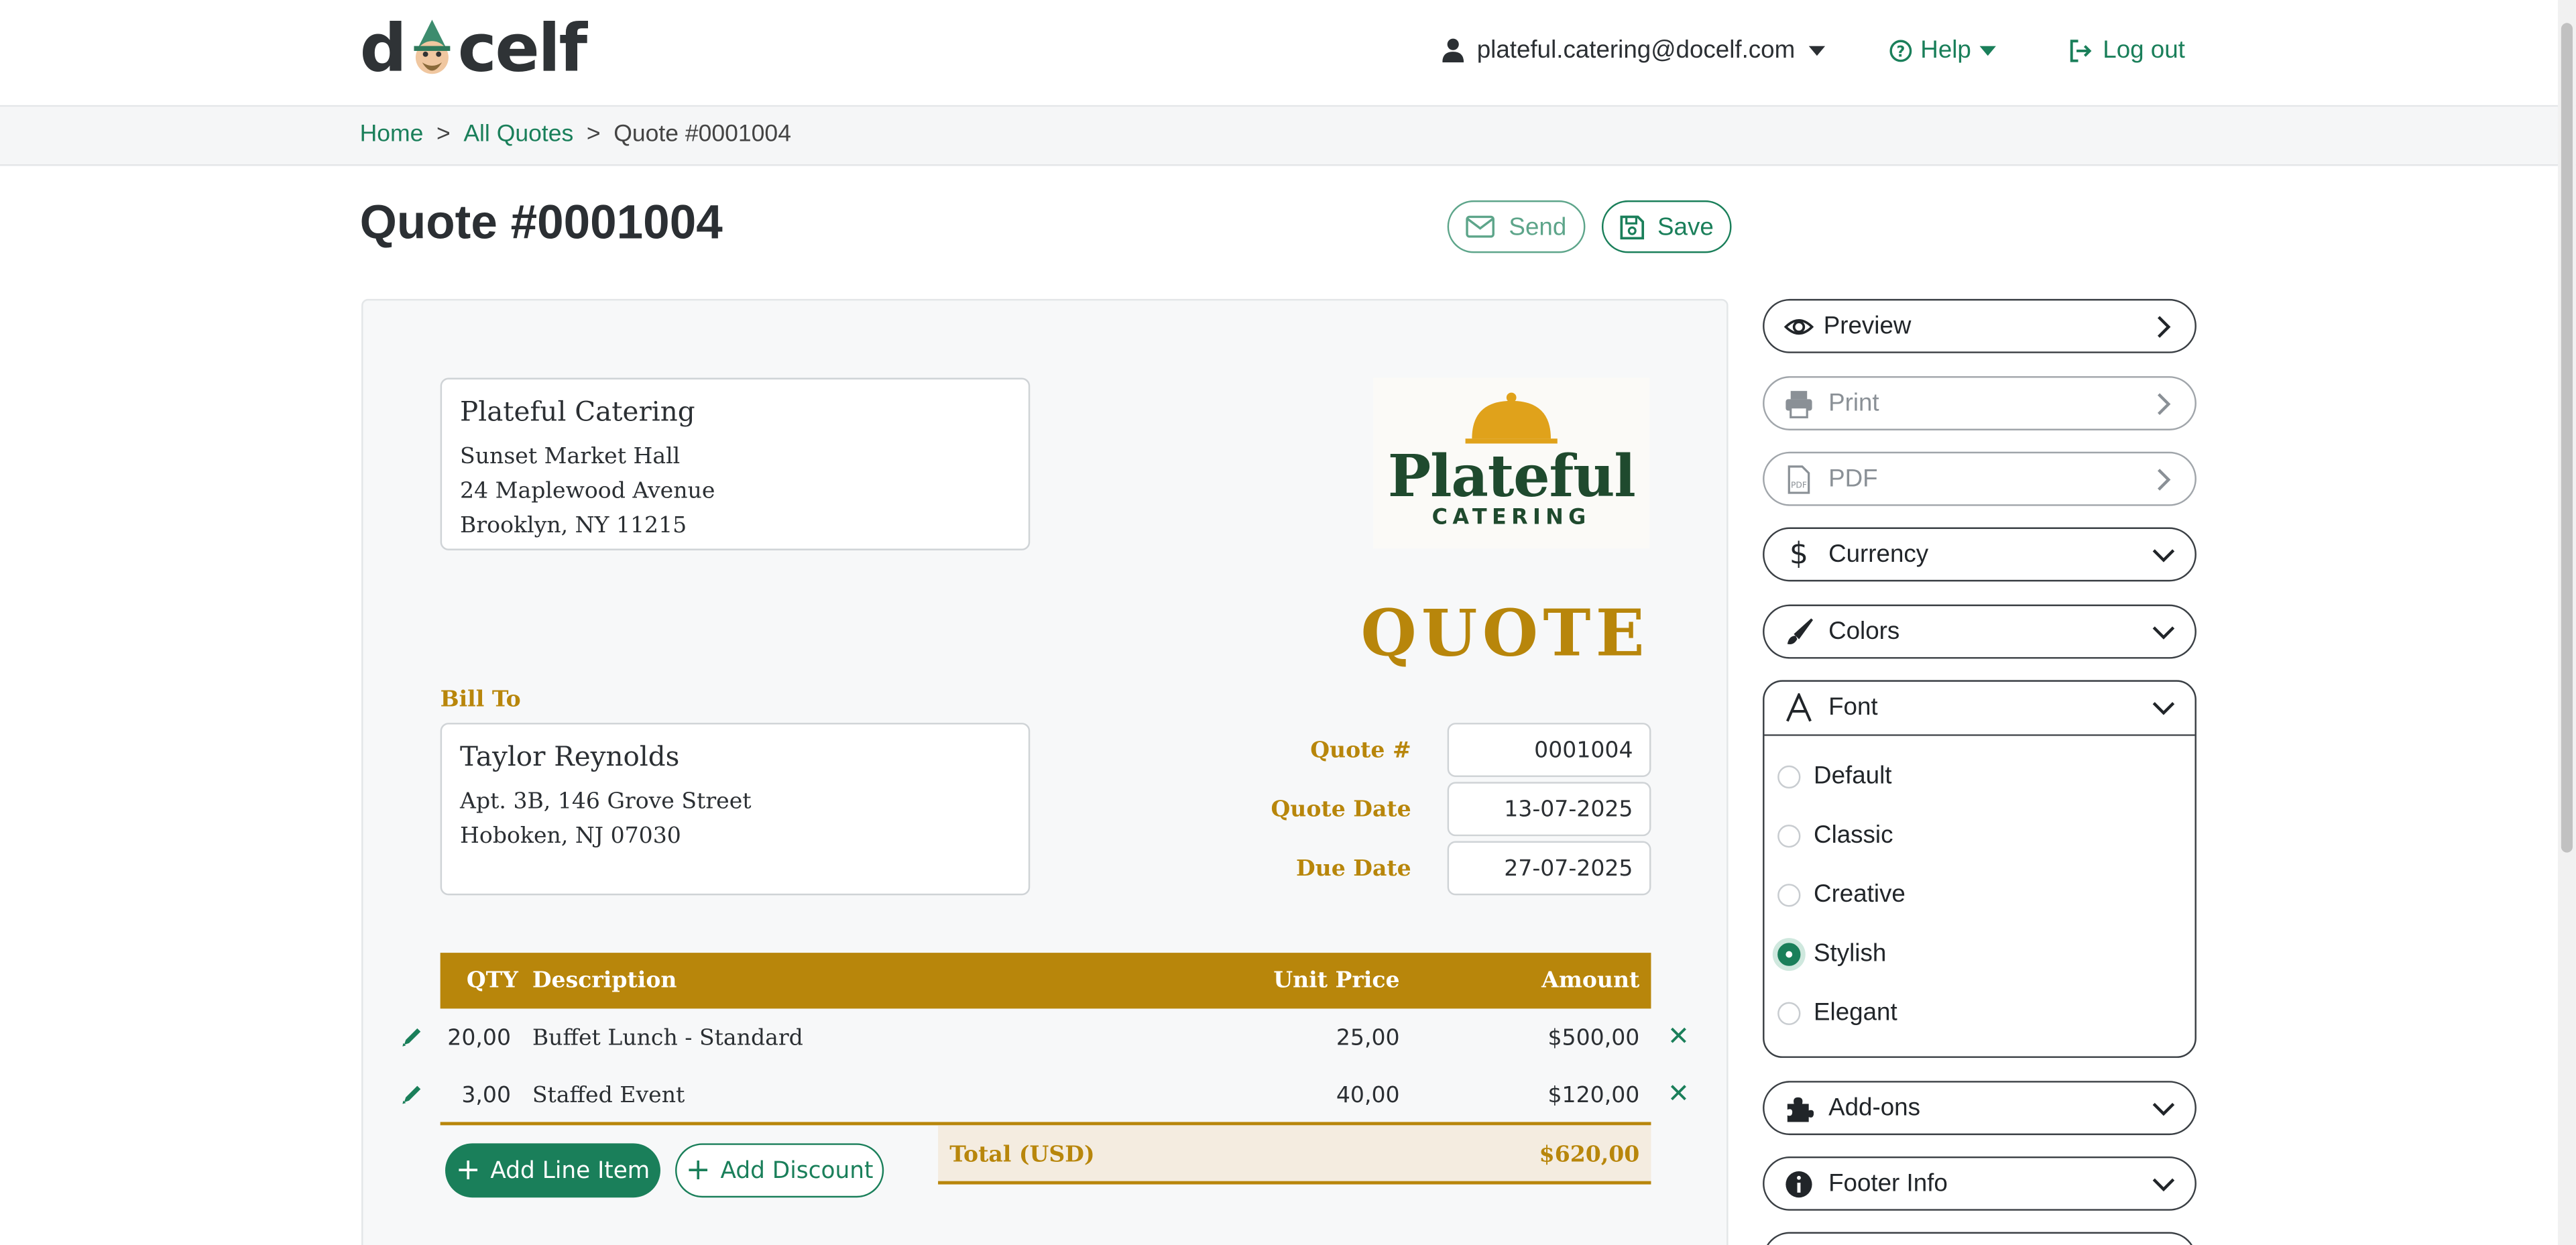 Image resolution: width=2576 pixels, height=1245 pixels. Describe the element at coordinates (1980, 1183) in the screenshot. I see `footer-info-button: Footer Info` at that location.